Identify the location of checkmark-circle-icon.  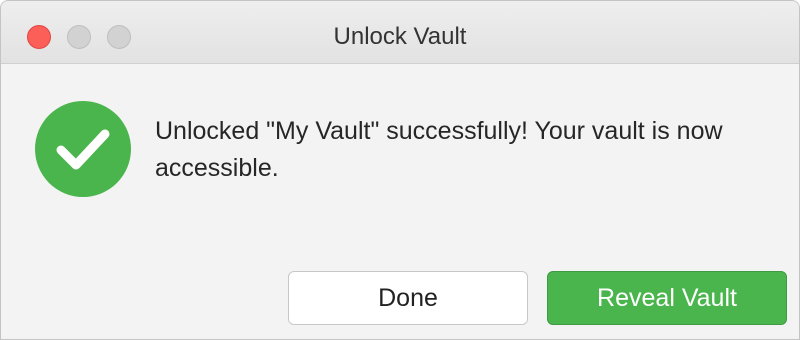
(83, 149).